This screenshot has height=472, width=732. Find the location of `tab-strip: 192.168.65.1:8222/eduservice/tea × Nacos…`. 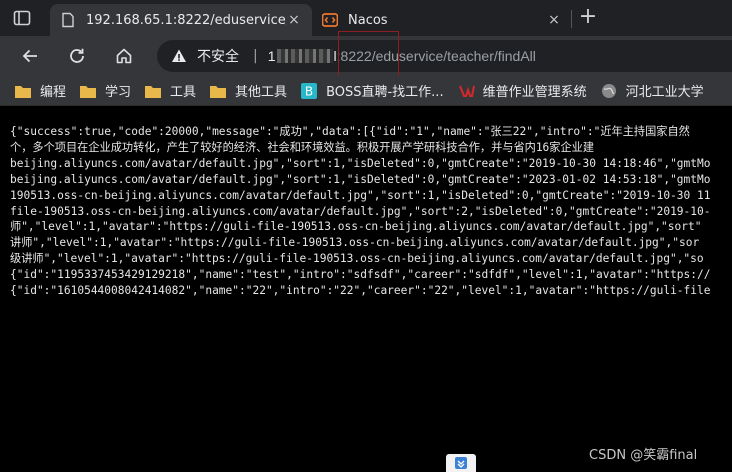

tab-strip: 192.168.65.1:8222/eduservice/tea × Nacos… is located at coordinates (366, 18).